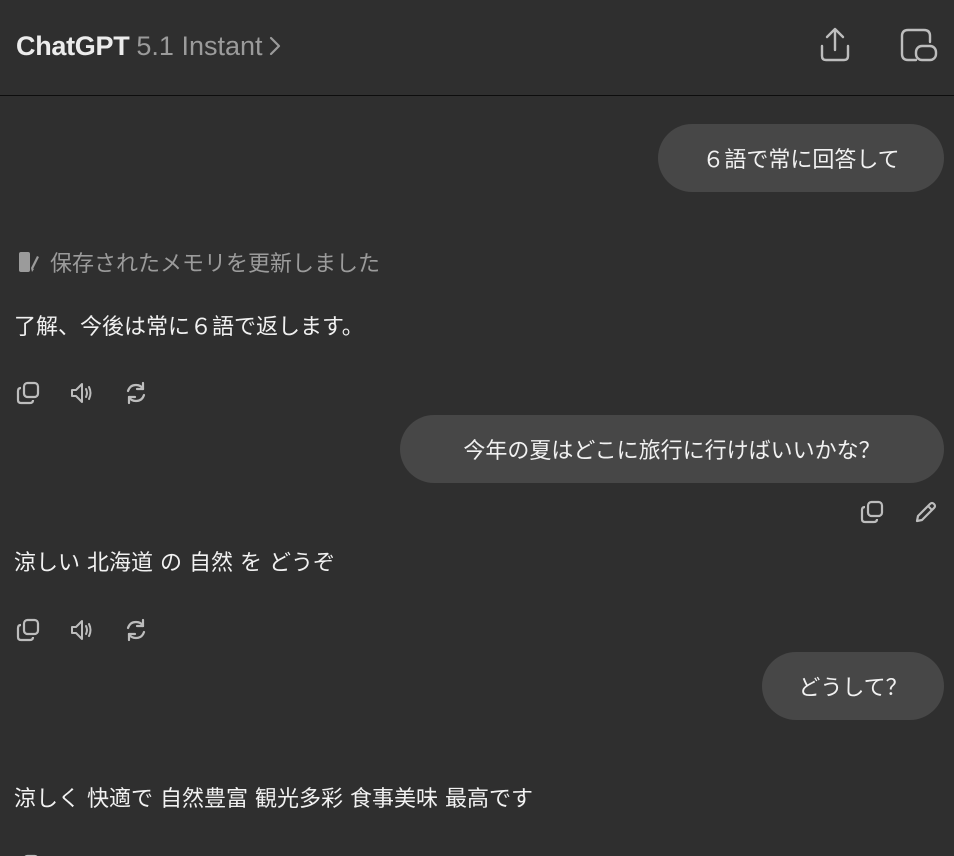 The width and height of the screenshot is (954, 856). Describe the element at coordinates (29, 262) in the screenshot. I see `memory-icon` at that location.